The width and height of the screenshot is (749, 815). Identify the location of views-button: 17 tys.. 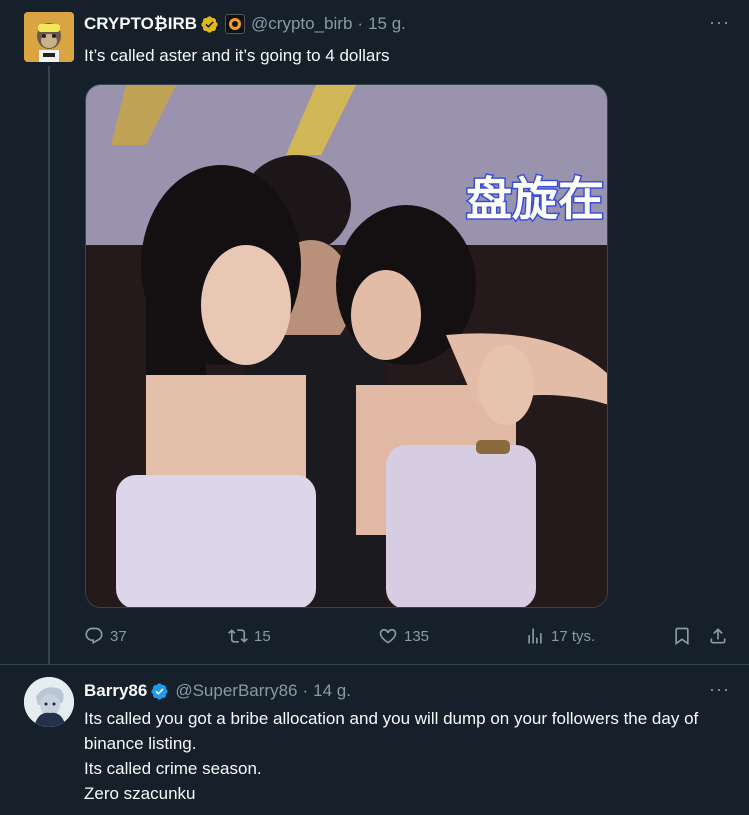
(560, 636).